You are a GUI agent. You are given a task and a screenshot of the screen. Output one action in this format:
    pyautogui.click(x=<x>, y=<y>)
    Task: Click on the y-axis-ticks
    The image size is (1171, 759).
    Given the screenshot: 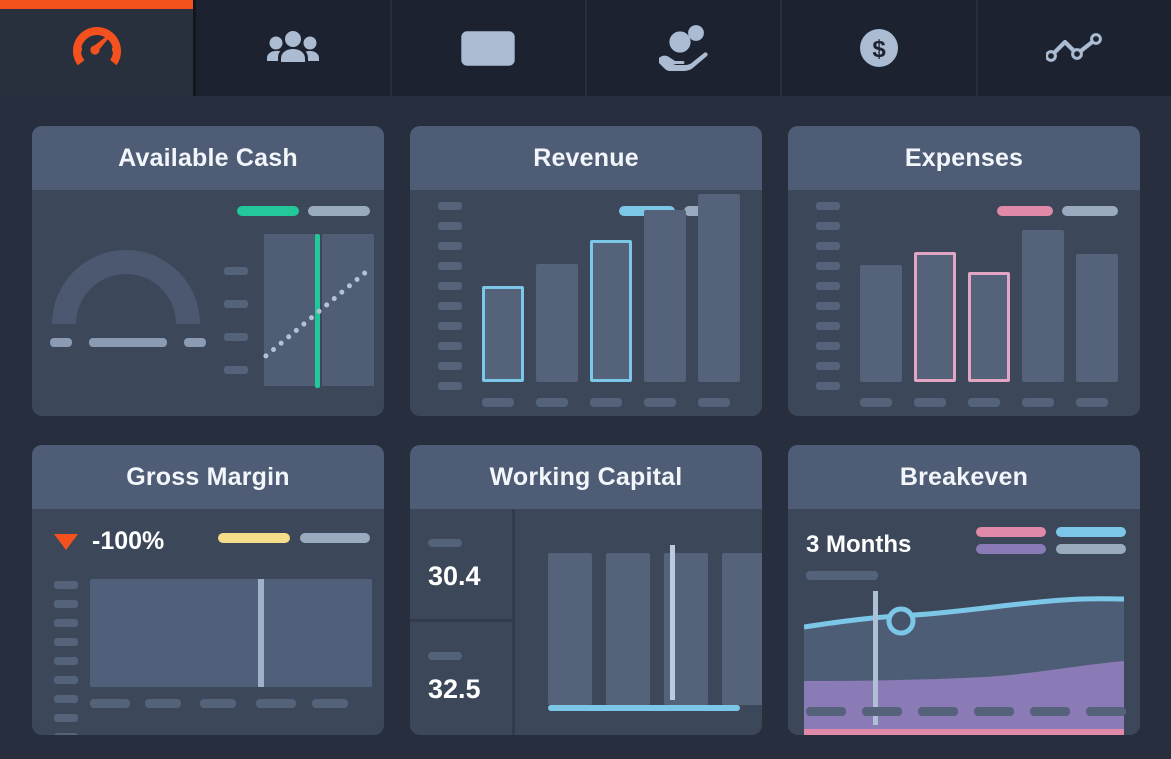 What is the action you would take?
    pyautogui.click(x=66, y=658)
    